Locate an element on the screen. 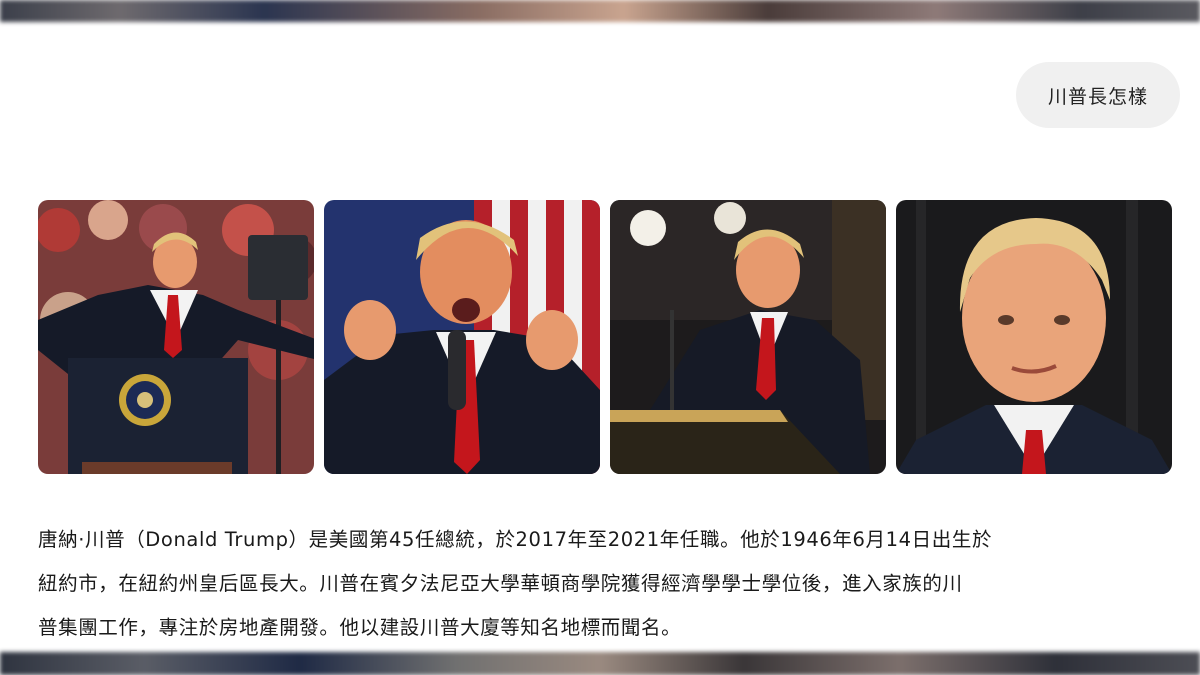 The image size is (1200, 675). user-query-text: 川普長怎樣 is located at coordinates (1097, 96).